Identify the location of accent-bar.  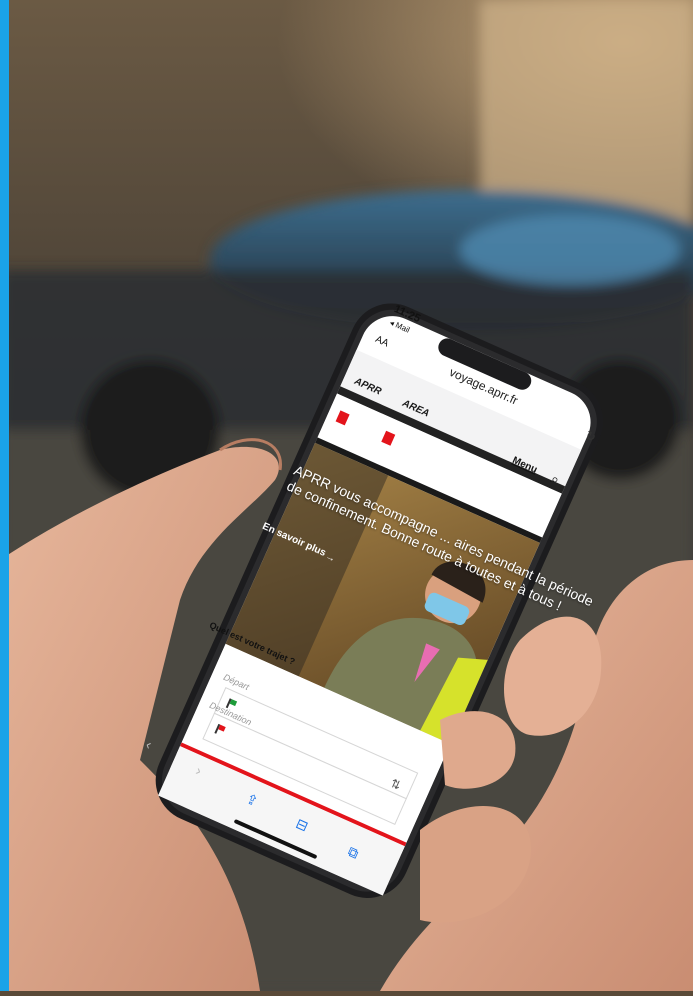
(4, 495).